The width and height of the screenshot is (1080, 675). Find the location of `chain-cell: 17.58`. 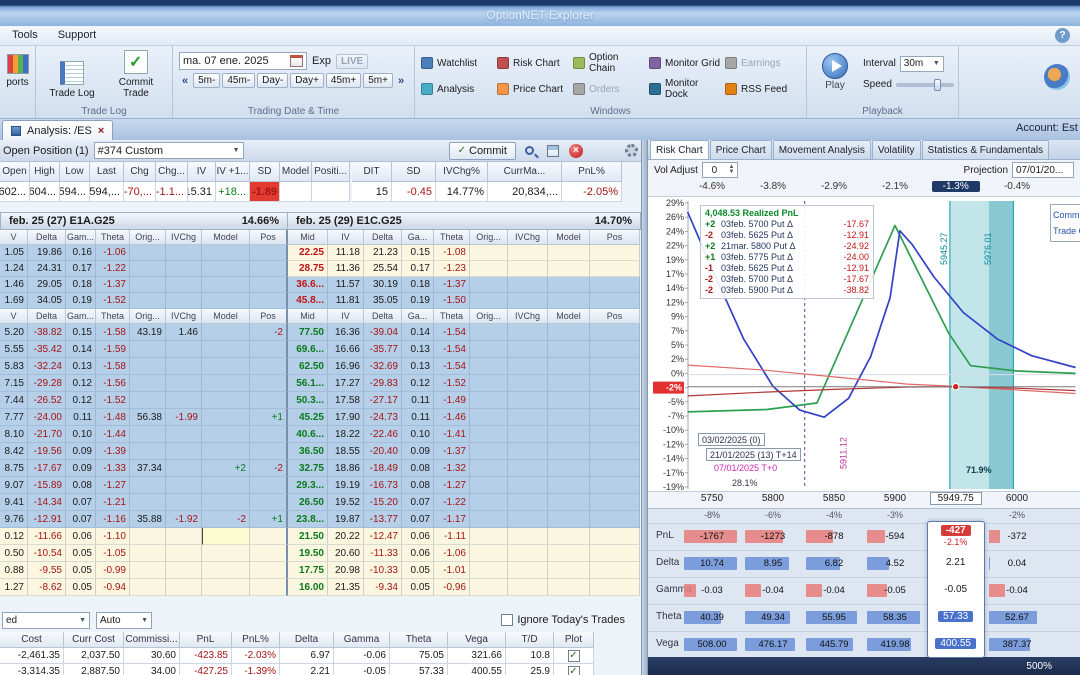

chain-cell: 17.58 is located at coordinates (346, 400).